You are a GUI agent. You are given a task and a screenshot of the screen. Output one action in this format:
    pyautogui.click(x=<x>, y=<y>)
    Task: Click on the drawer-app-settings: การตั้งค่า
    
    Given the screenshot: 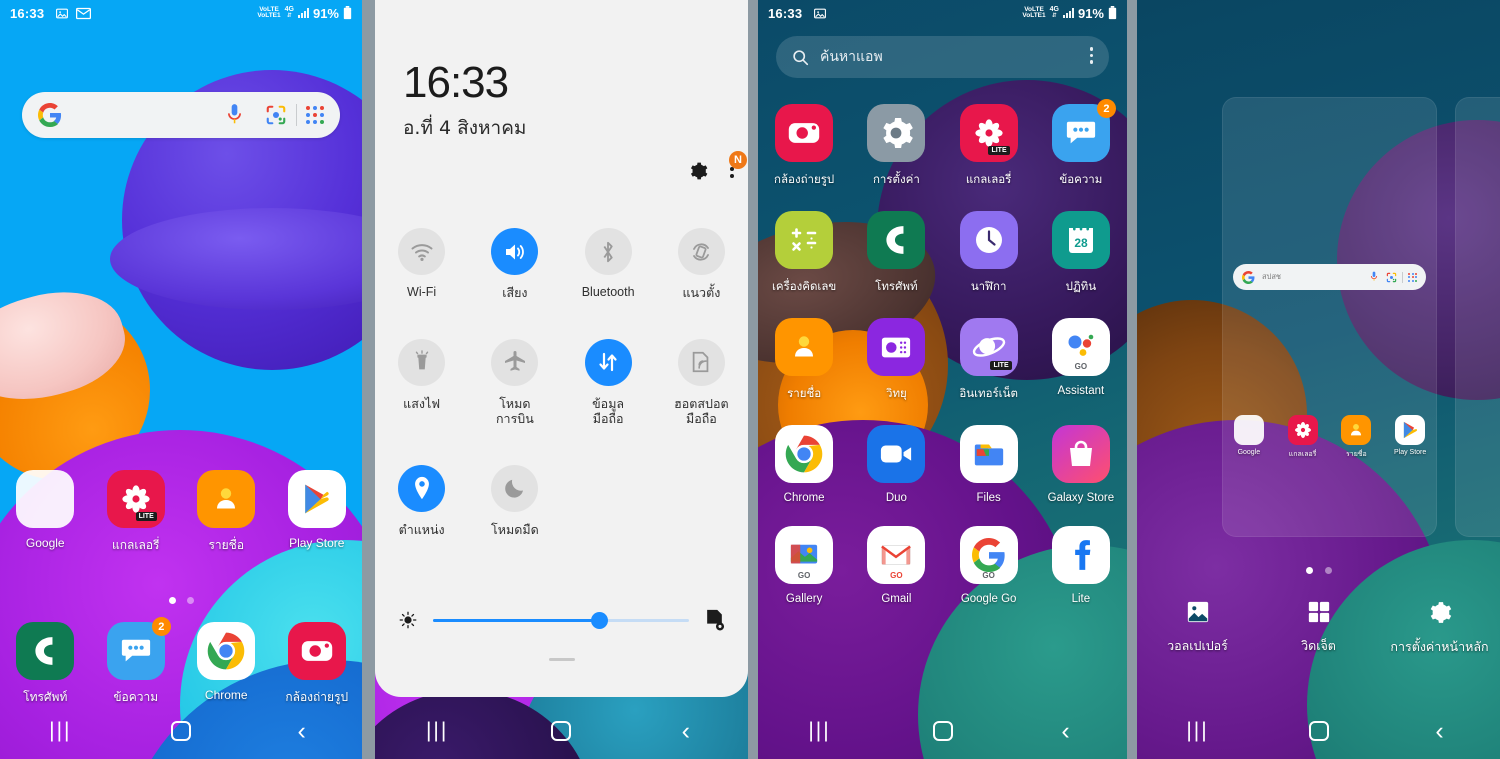 What is the action you would take?
    pyautogui.click(x=896, y=146)
    